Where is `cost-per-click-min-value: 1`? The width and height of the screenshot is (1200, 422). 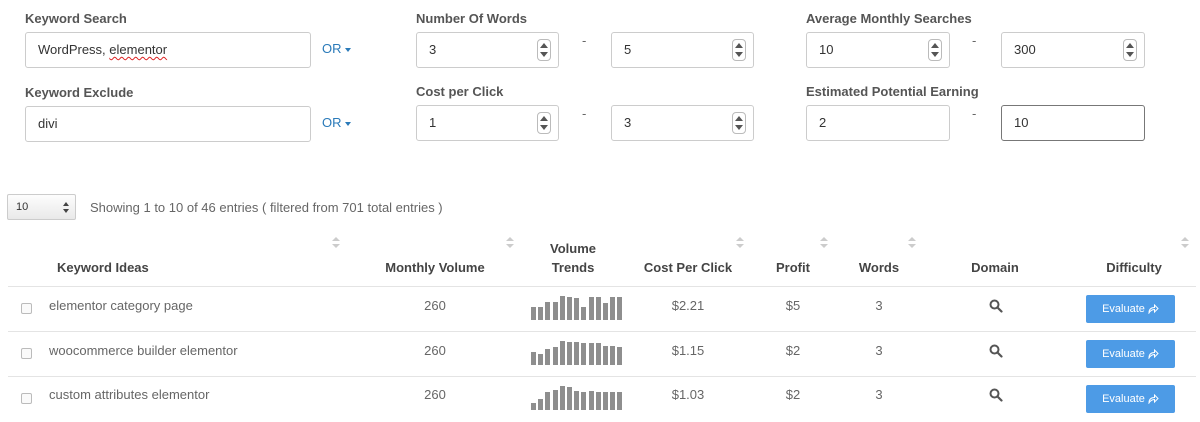 cost-per-click-min-value: 1 is located at coordinates (433, 122).